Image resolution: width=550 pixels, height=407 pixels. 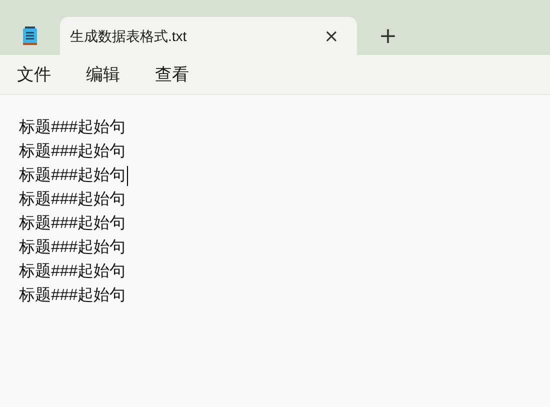 I want to click on document-tab: 生成数据表格式.txt ×, so click(x=208, y=36).